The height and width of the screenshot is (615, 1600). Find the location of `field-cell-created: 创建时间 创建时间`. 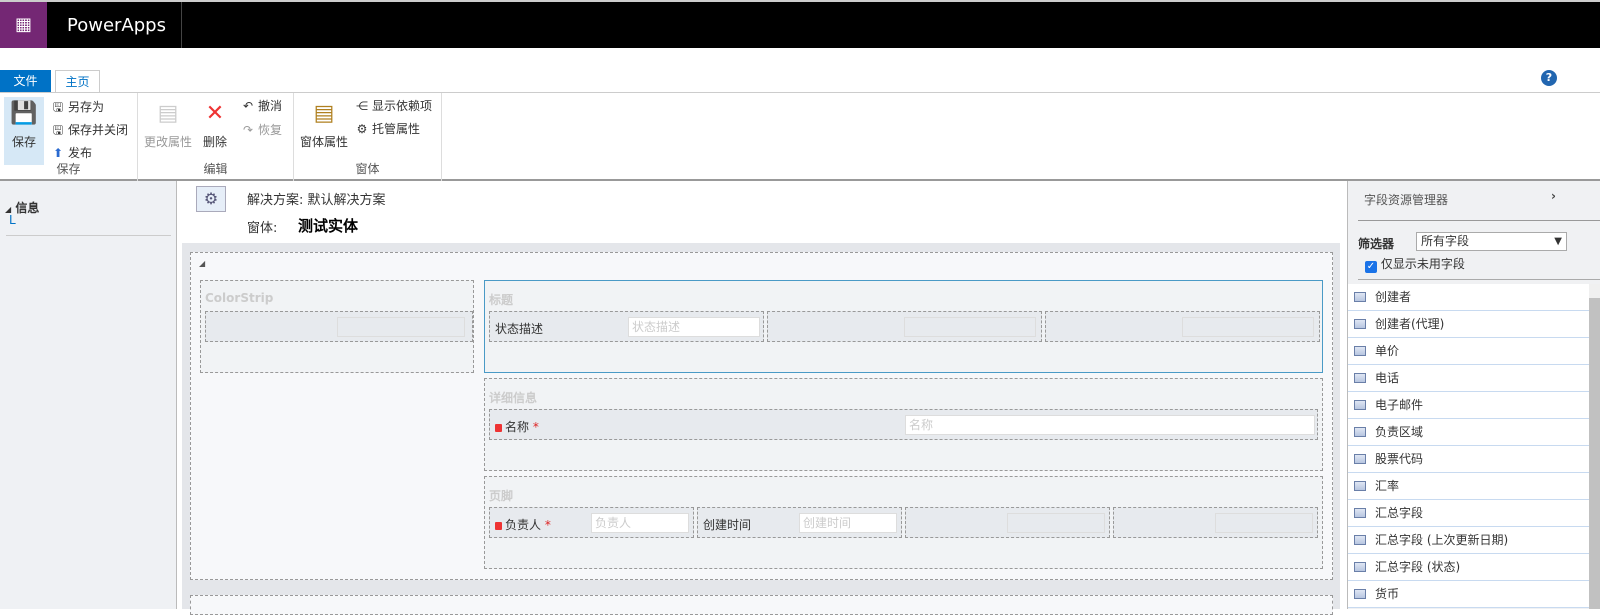

field-cell-created: 创建时间 创建时间 is located at coordinates (799, 522).